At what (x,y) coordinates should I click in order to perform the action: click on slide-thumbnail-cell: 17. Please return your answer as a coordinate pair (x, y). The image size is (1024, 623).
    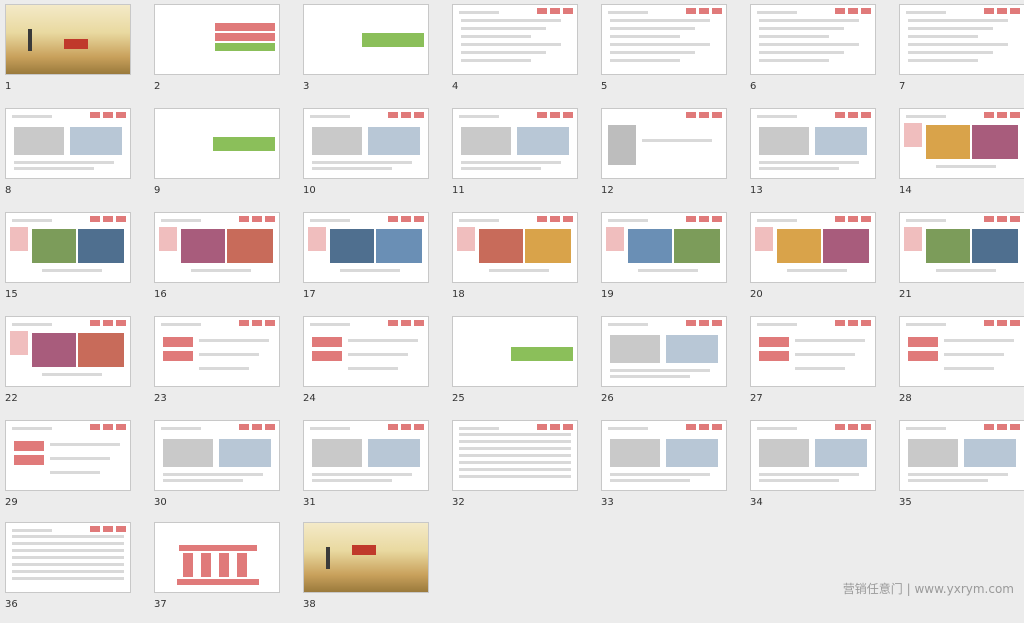
    Looking at the image, I should click on (374, 261).